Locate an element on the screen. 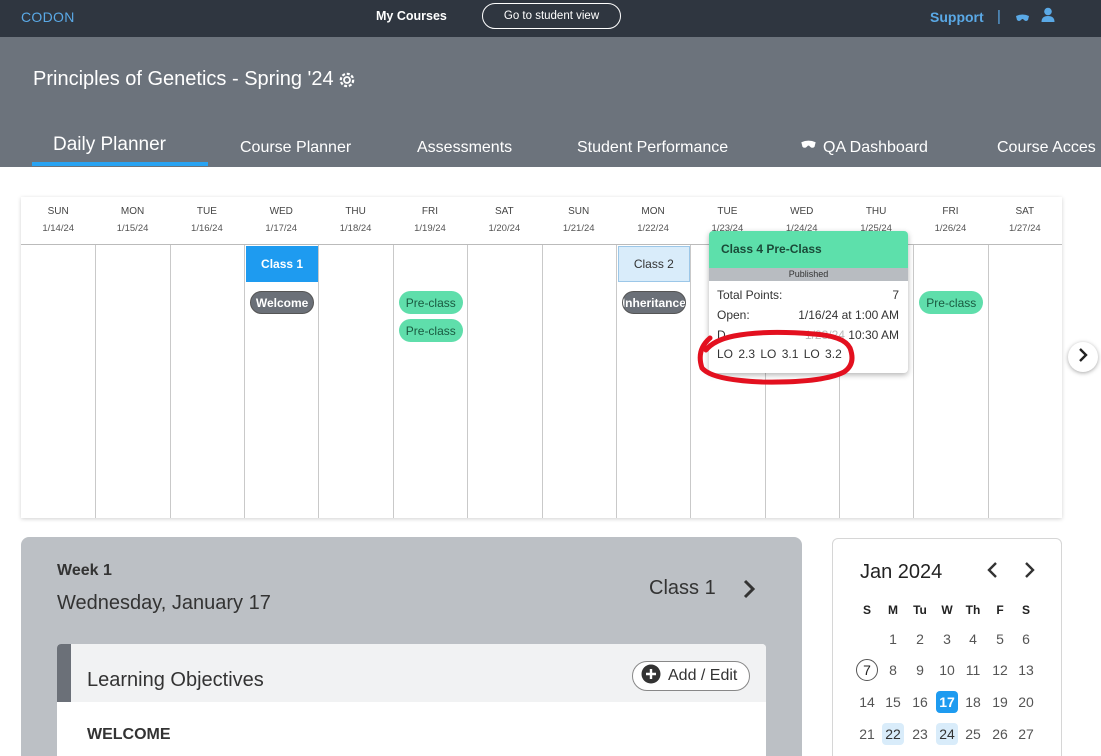 The image size is (1101, 756). calendar-day: 10 is located at coordinates (947, 670).